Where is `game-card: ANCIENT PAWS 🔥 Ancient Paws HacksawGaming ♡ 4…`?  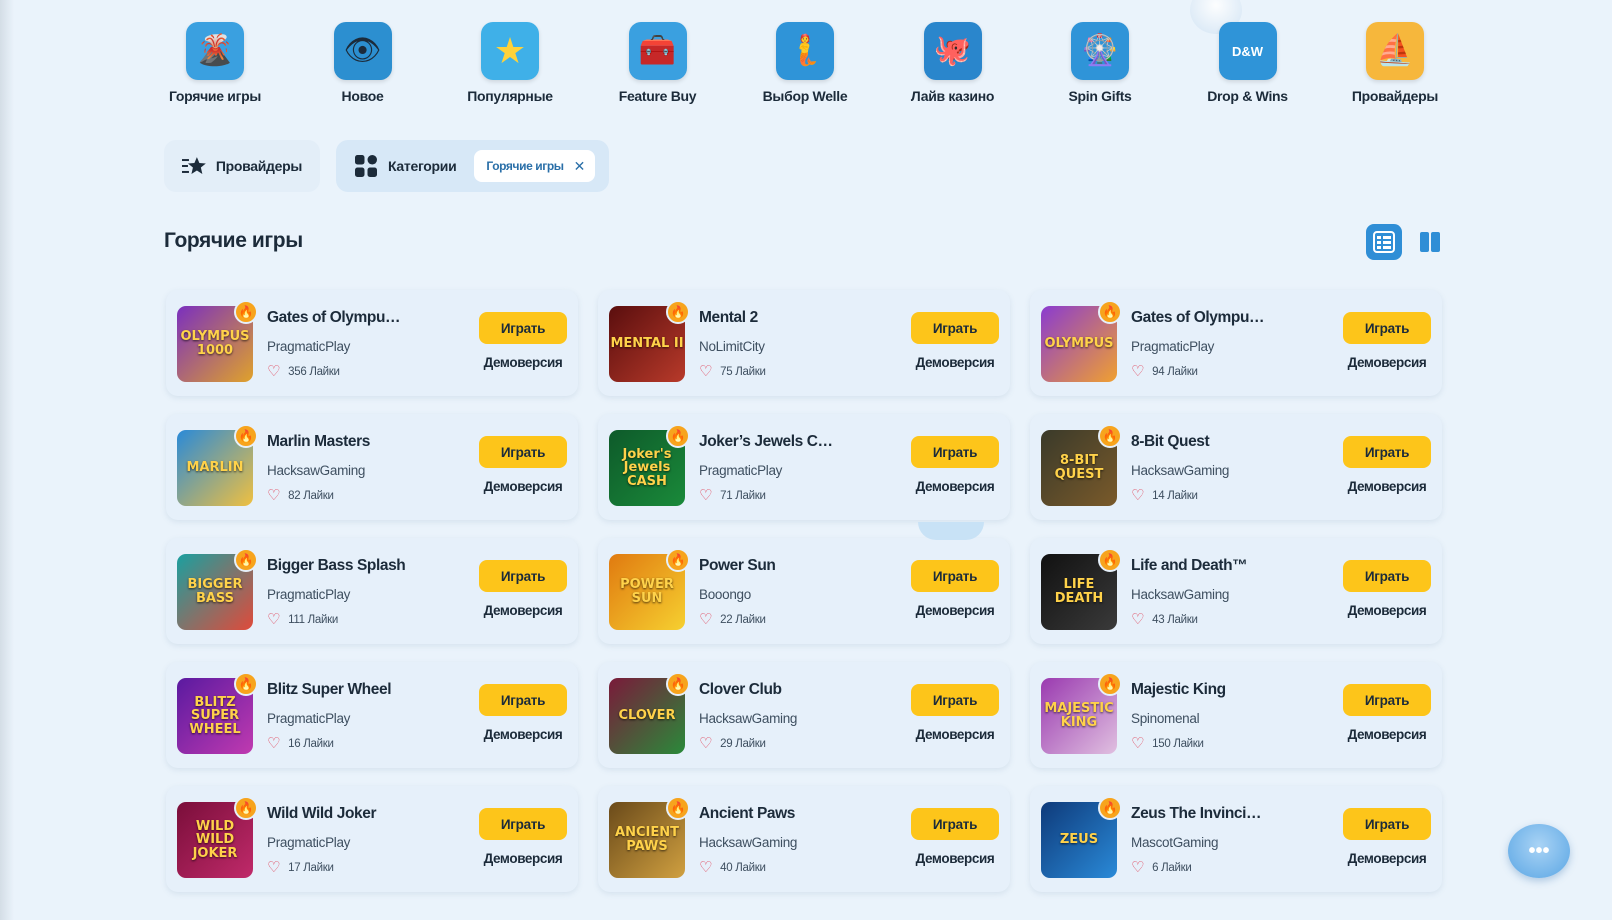
game-card: ANCIENT PAWS 🔥 Ancient Paws HacksawGaming ♡ 4… is located at coordinates (804, 839).